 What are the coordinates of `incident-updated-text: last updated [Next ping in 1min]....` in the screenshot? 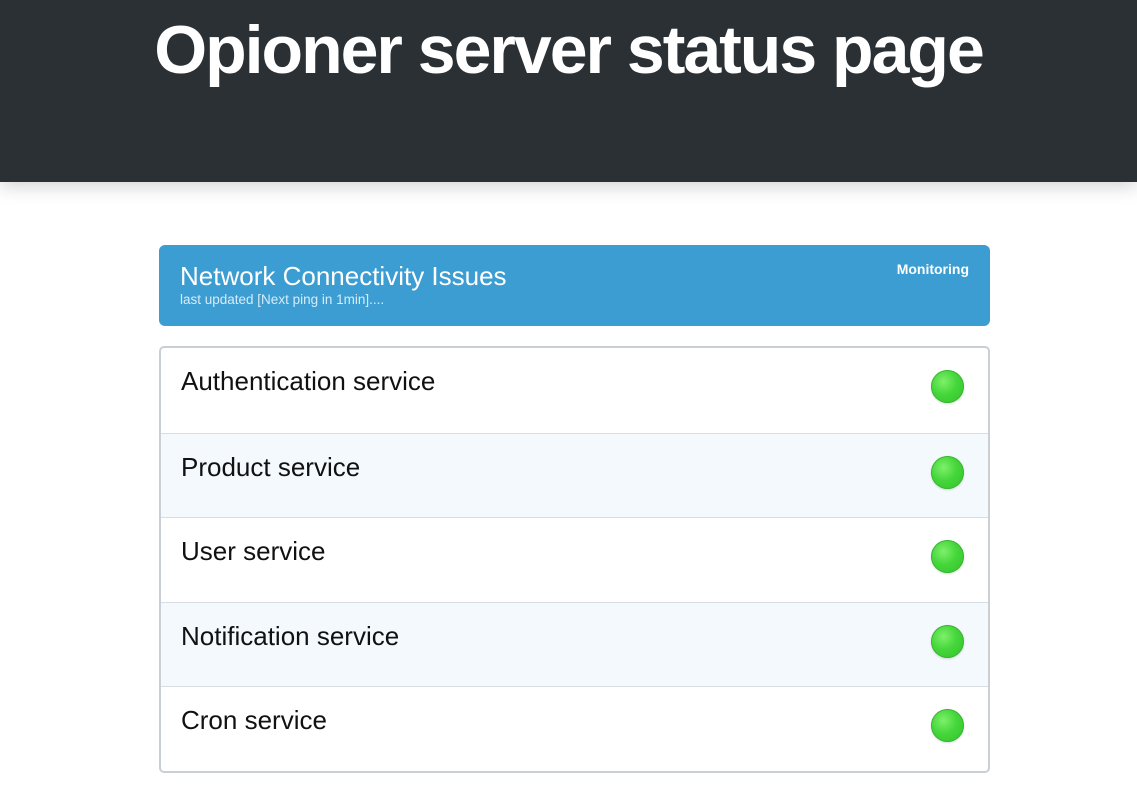 It's located at (282, 299).